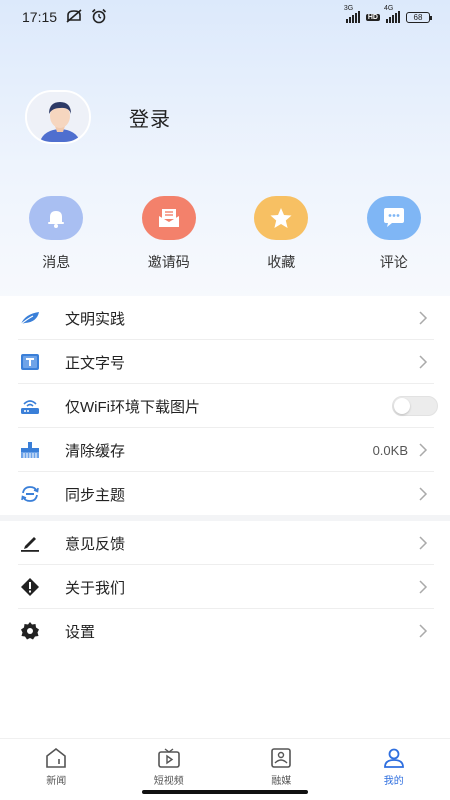  I want to click on video-icon, so click(169, 758).